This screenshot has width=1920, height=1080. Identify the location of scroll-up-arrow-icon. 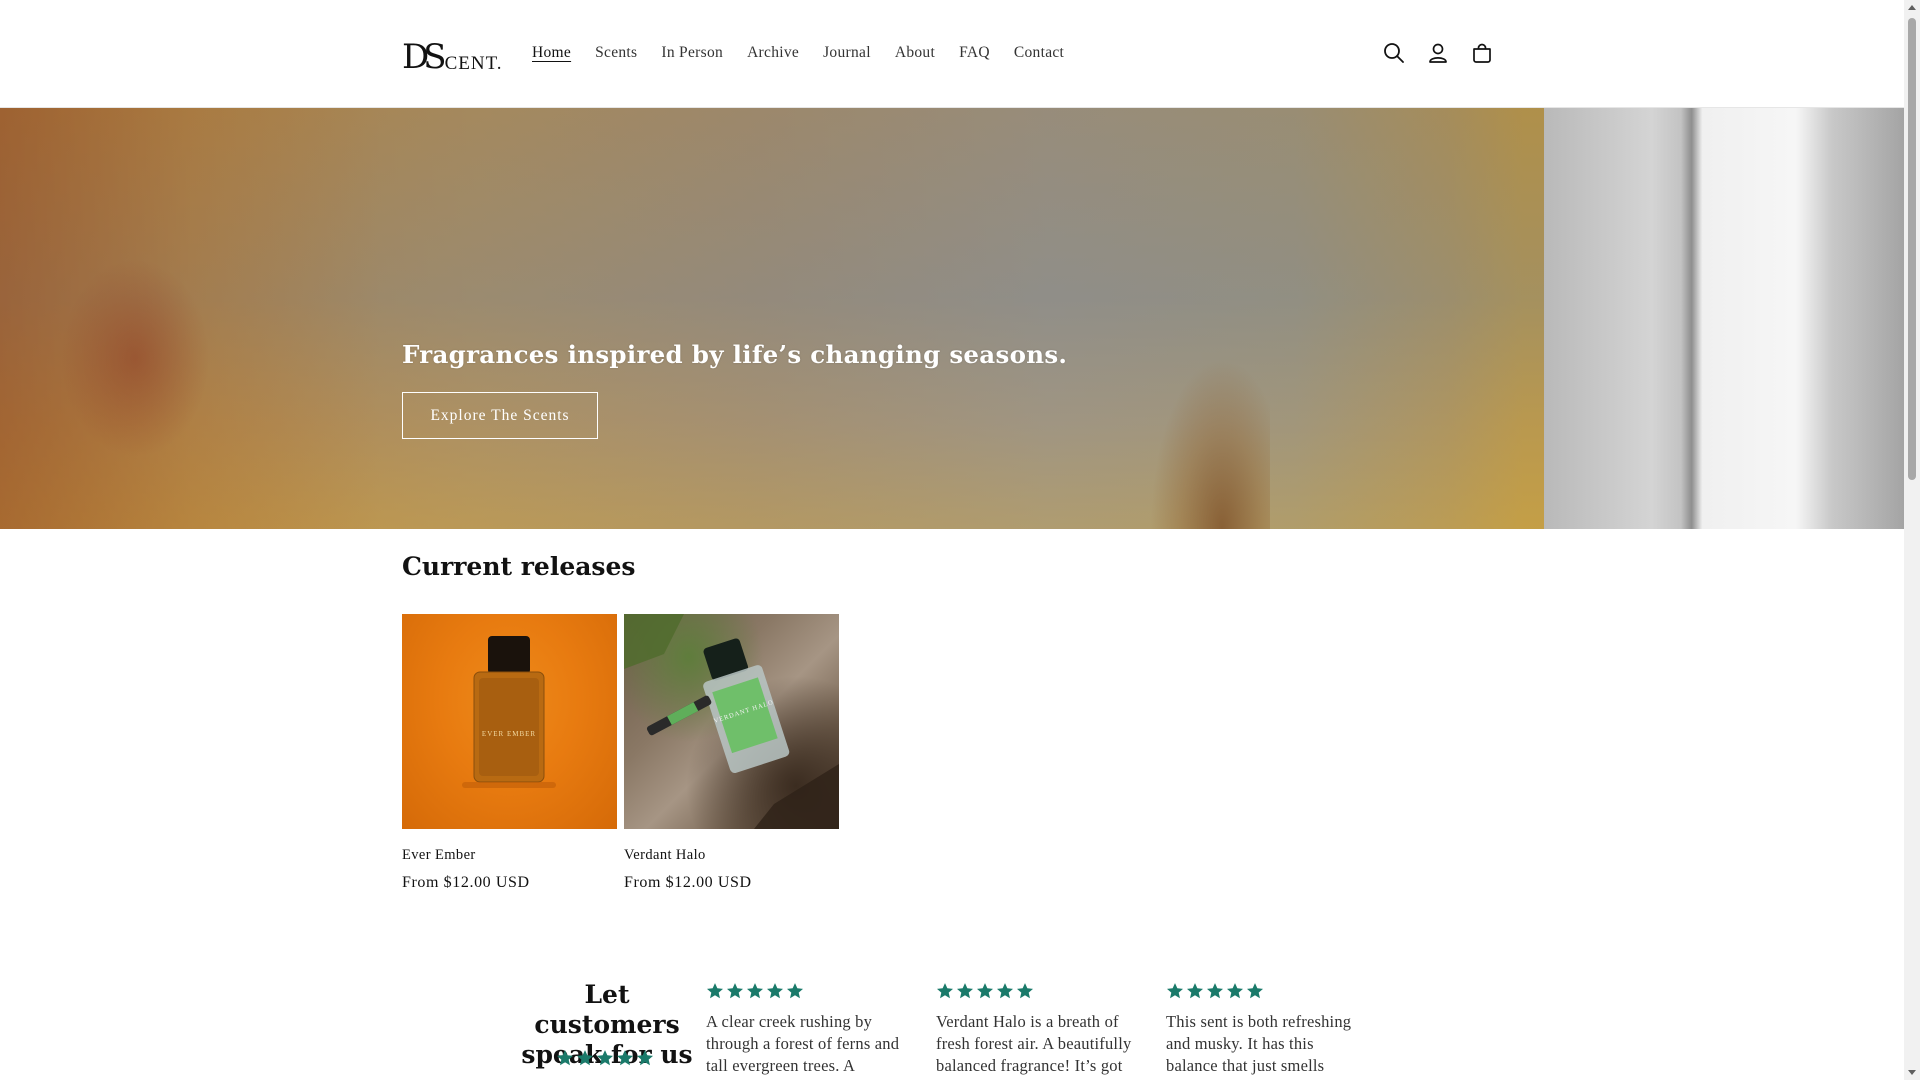
(1912, 7).